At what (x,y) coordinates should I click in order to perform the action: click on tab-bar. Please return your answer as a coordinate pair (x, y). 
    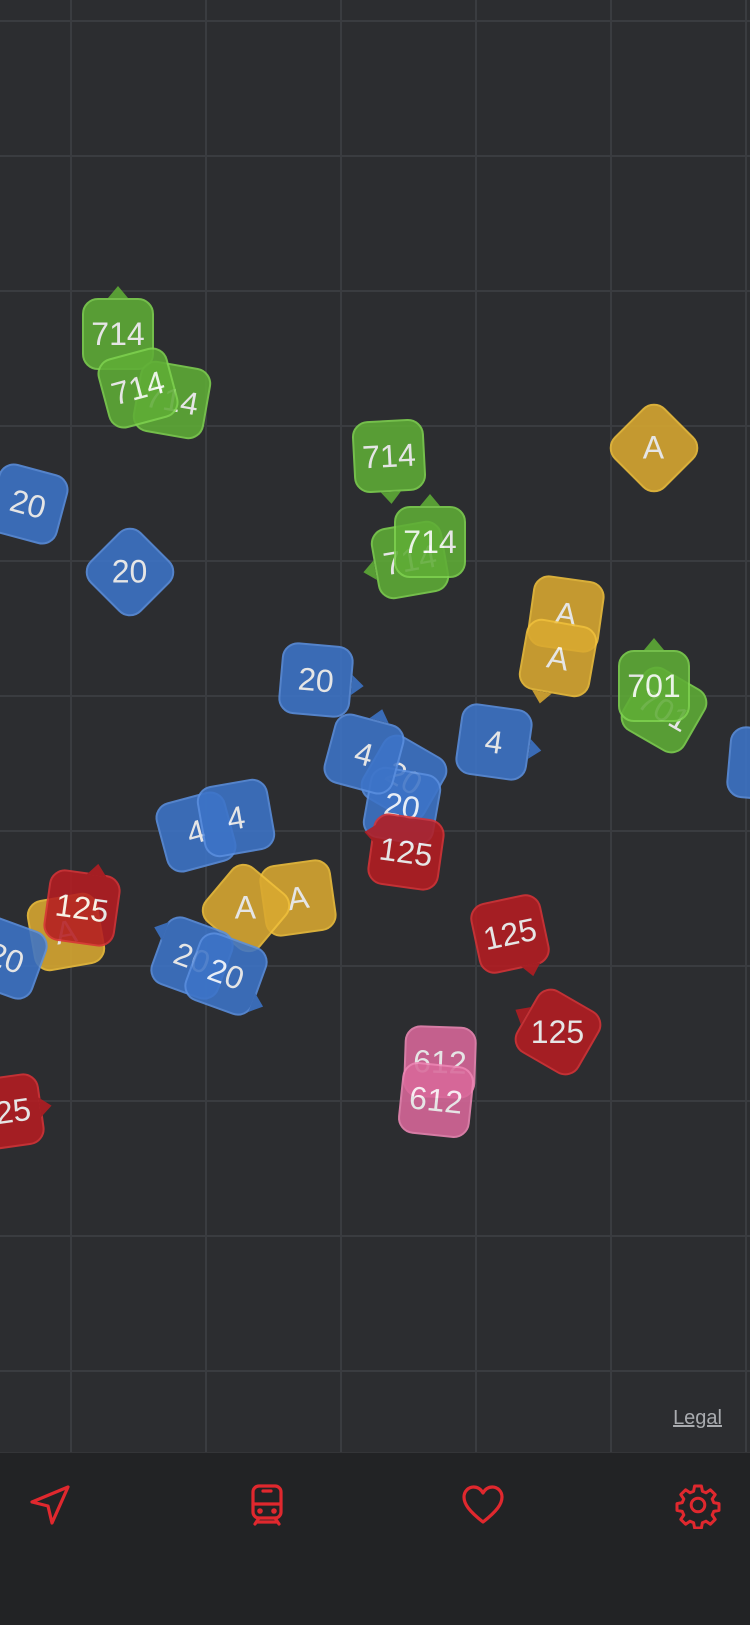
    Looking at the image, I should click on (375, 1538).